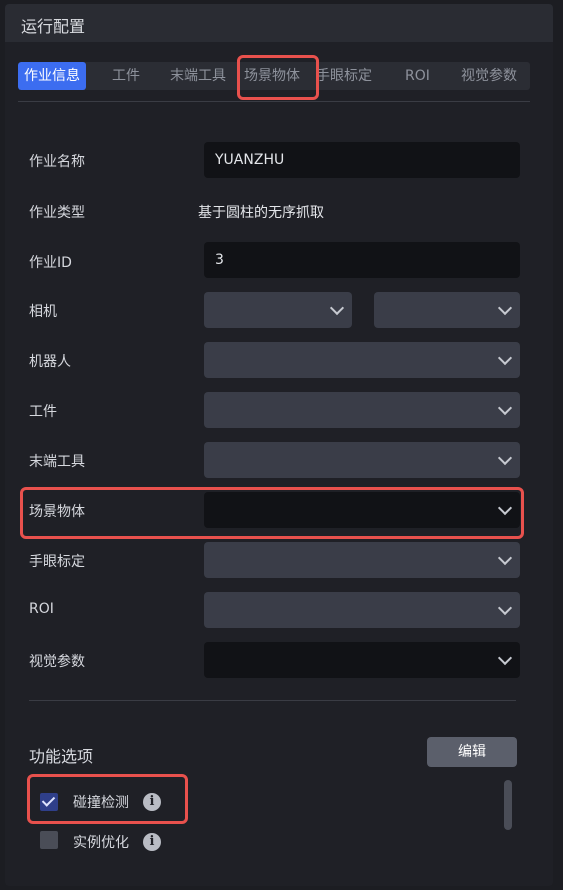 The height and width of the screenshot is (890, 563). What do you see at coordinates (447, 310) in the screenshot?
I see `camera-select-secondary` at bounding box center [447, 310].